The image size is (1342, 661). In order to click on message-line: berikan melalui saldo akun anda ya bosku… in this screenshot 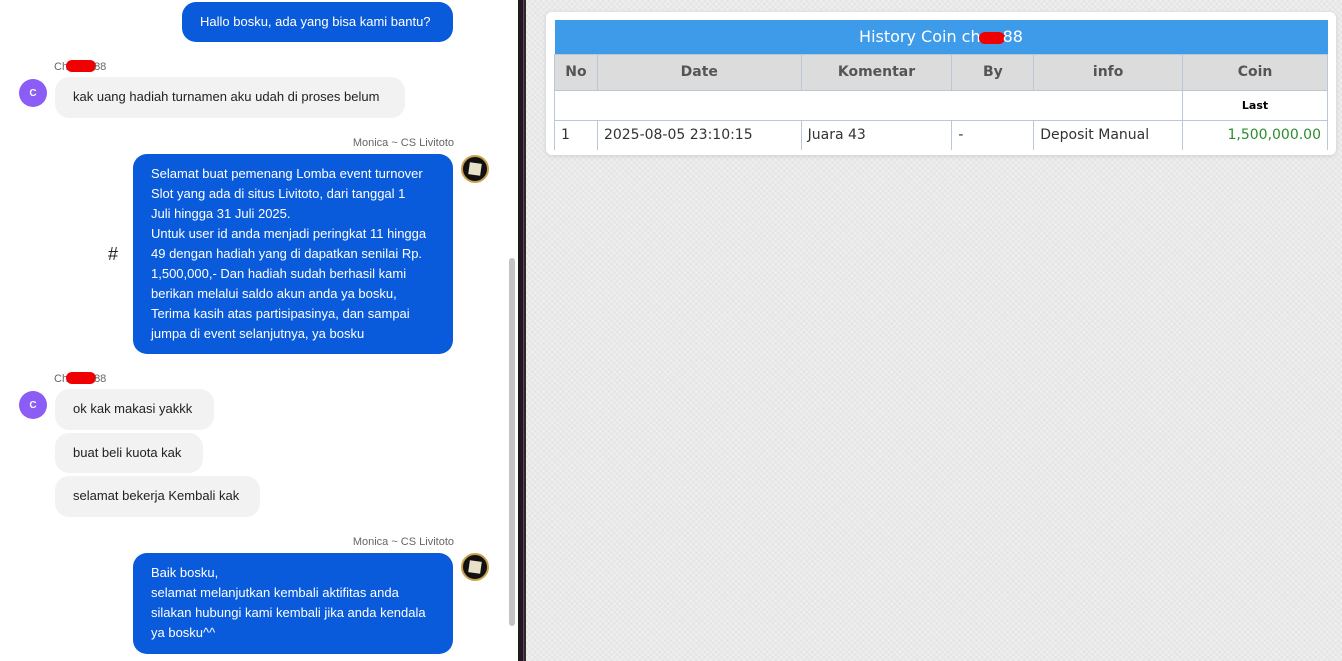, I will do `click(274, 293)`.